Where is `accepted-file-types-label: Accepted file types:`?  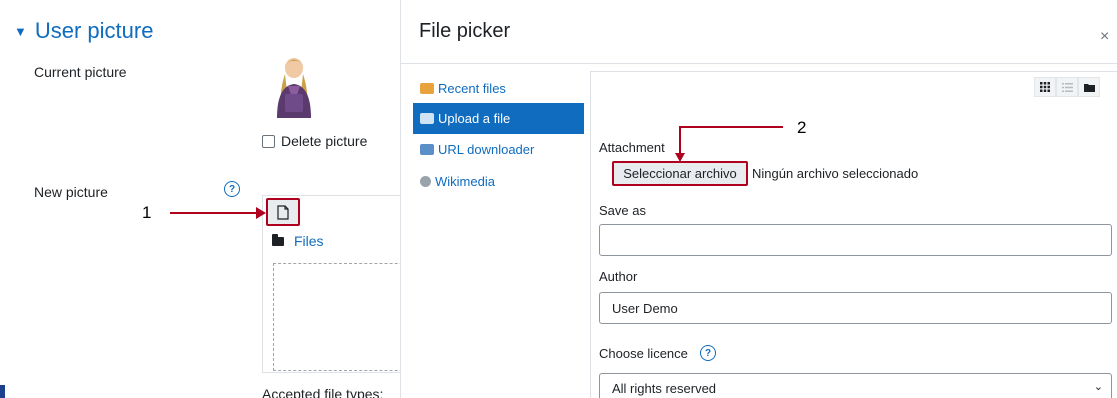
accepted-file-types-label: Accepted file types: is located at coordinates (323, 392).